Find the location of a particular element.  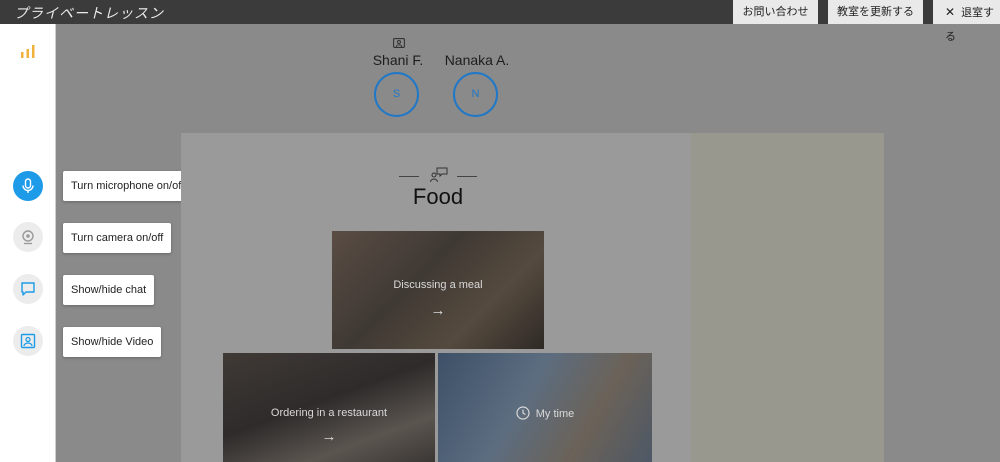

microphone-toggle-button is located at coordinates (28, 186).